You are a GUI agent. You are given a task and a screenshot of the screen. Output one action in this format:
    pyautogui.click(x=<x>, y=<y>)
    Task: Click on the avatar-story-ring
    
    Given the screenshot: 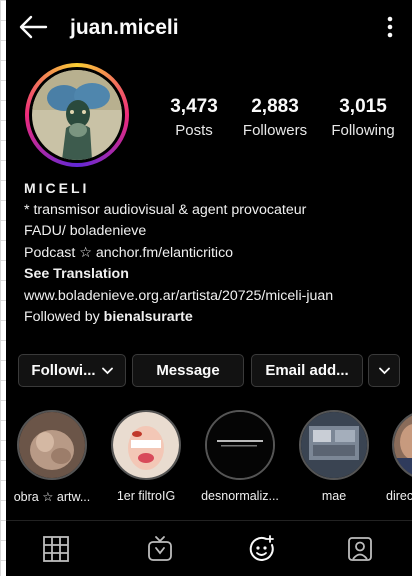 What is the action you would take?
    pyautogui.click(x=77, y=115)
    